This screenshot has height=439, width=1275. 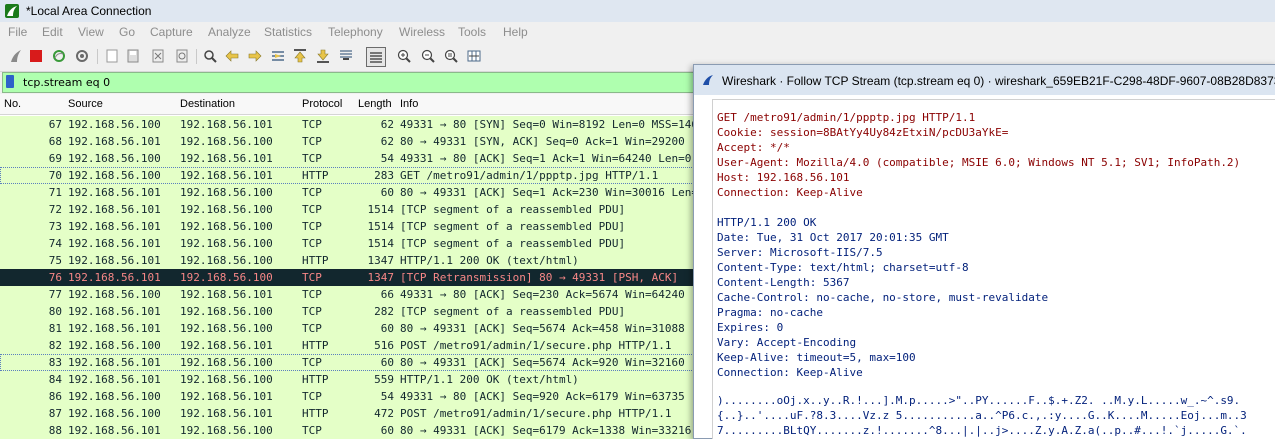 What do you see at coordinates (10, 81) in the screenshot?
I see `bookmark-icon` at bounding box center [10, 81].